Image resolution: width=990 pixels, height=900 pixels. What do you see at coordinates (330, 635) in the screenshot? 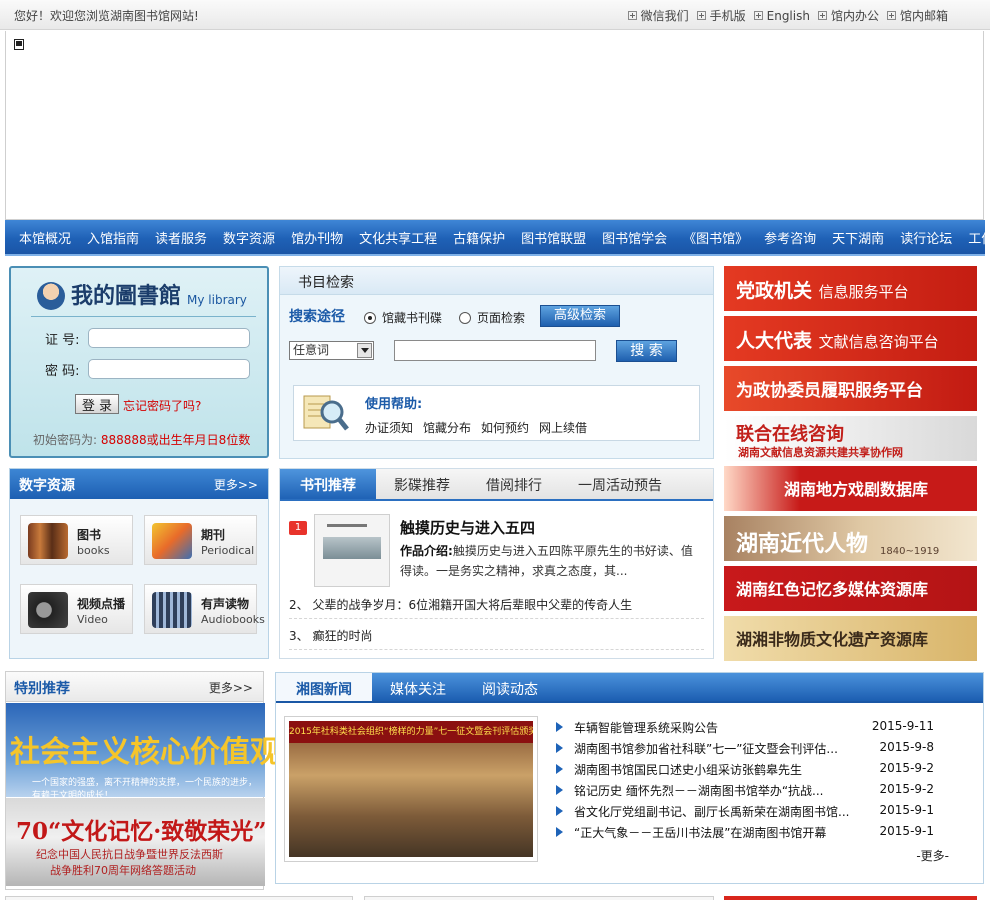
I see `book-item-3: 3、 癫狂的时尚` at bounding box center [330, 635].